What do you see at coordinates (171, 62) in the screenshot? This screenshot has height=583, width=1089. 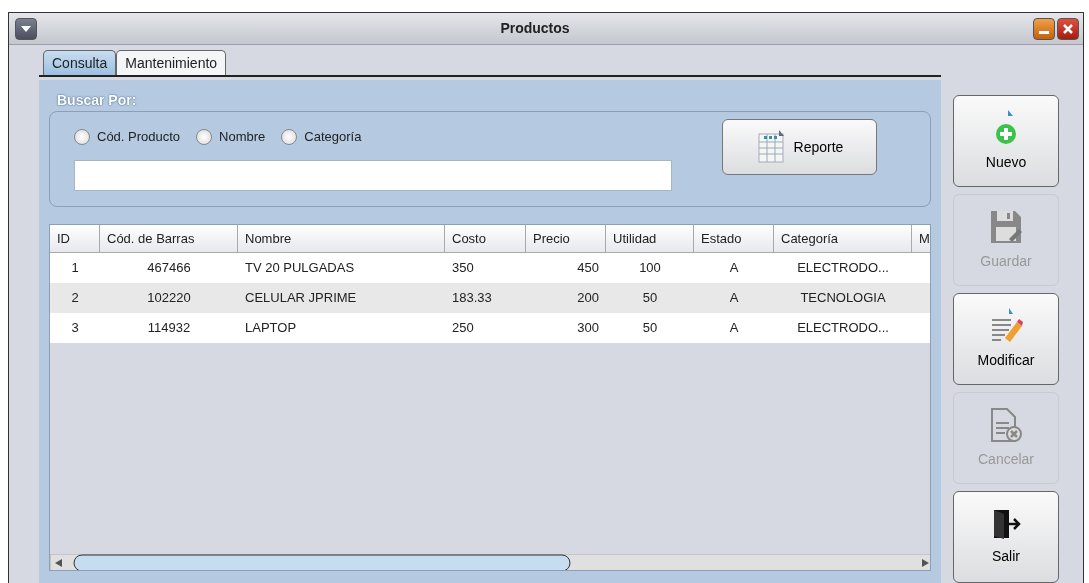 I see `tab: Mantenimiento` at bounding box center [171, 62].